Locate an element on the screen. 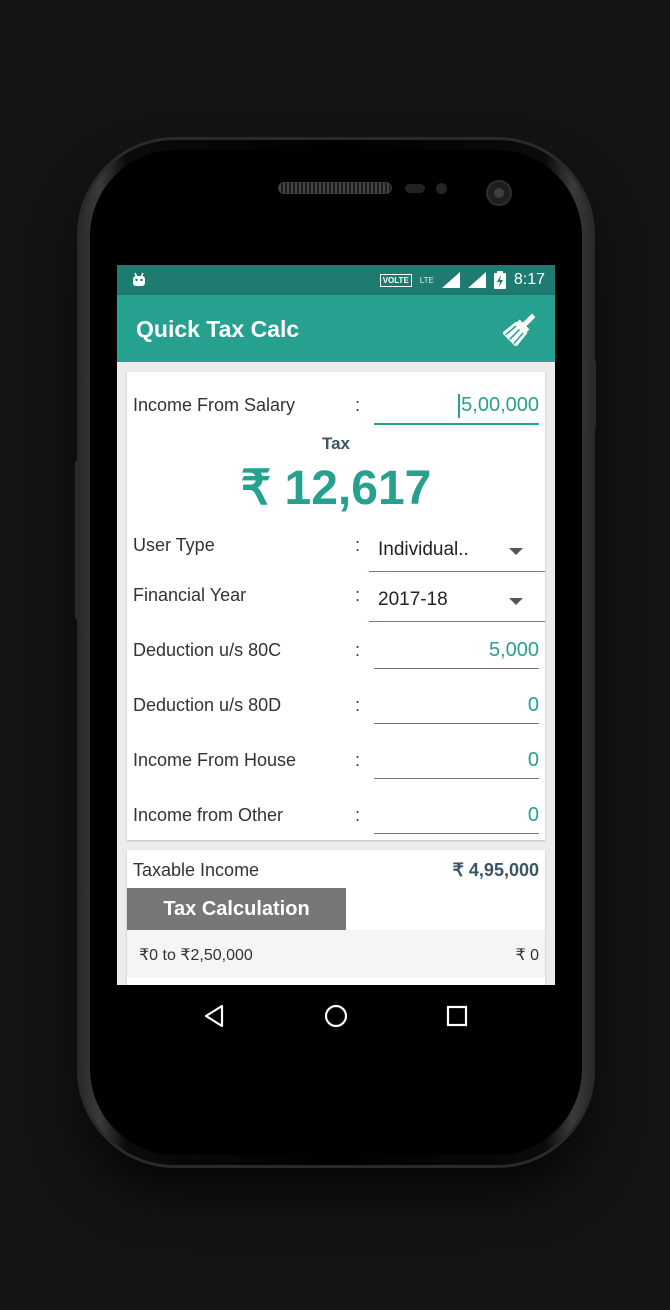 The width and height of the screenshot is (670, 1310). lte-indicator: LTE is located at coordinates (426, 280).